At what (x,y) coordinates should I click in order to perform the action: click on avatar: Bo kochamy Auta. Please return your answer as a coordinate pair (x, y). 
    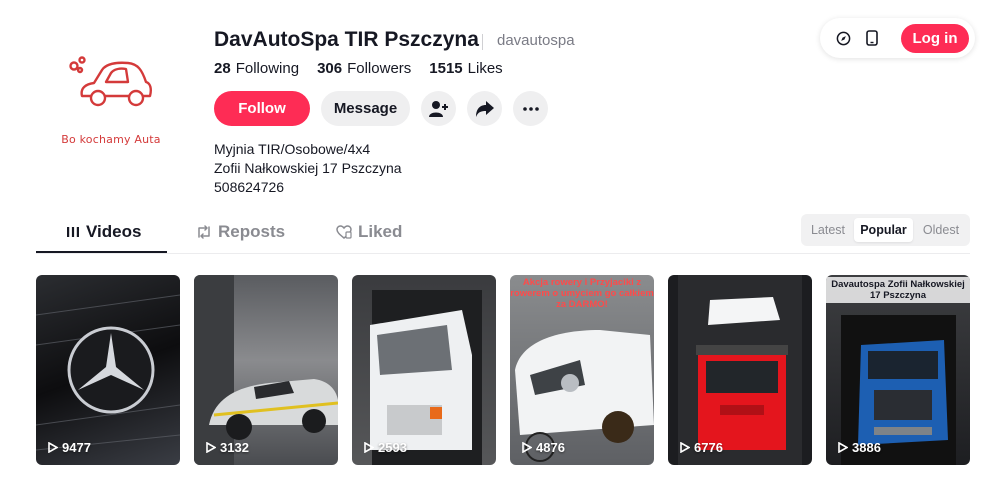
    Looking at the image, I should click on (111, 107).